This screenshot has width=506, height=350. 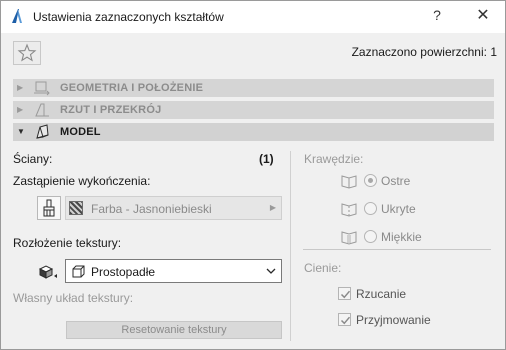 I want to click on sharp-edge-icon, so click(x=349, y=182).